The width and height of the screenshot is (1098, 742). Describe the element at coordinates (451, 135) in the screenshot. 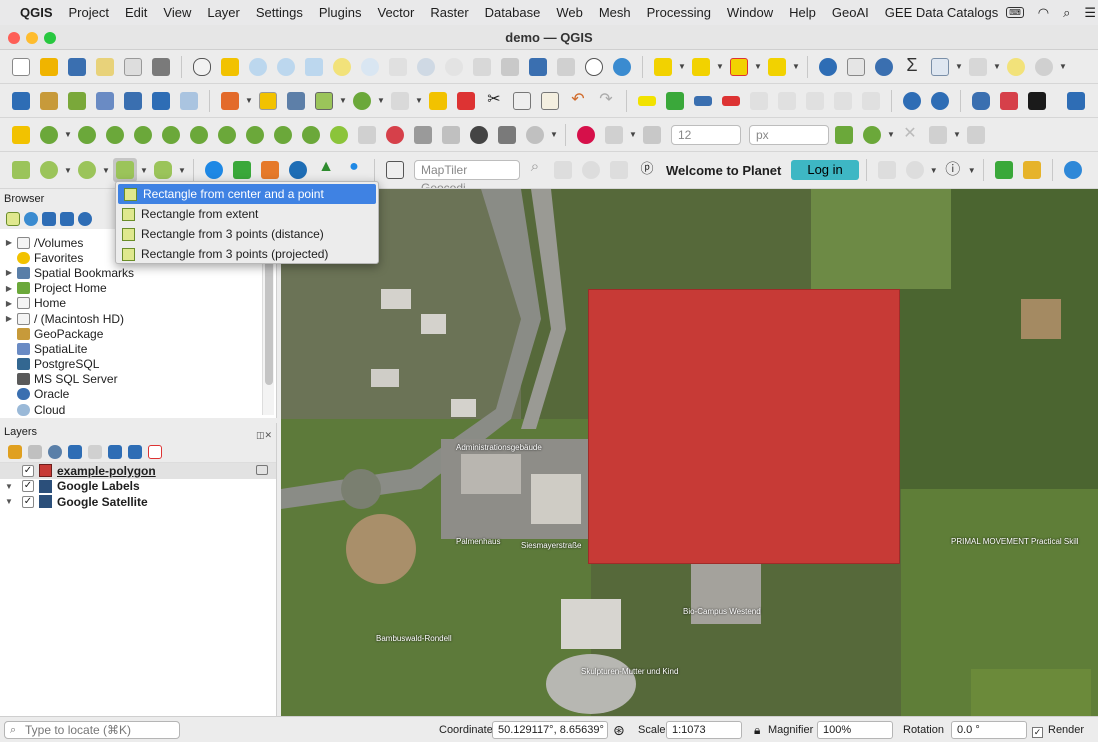

I see `reverse-line-icon` at that location.